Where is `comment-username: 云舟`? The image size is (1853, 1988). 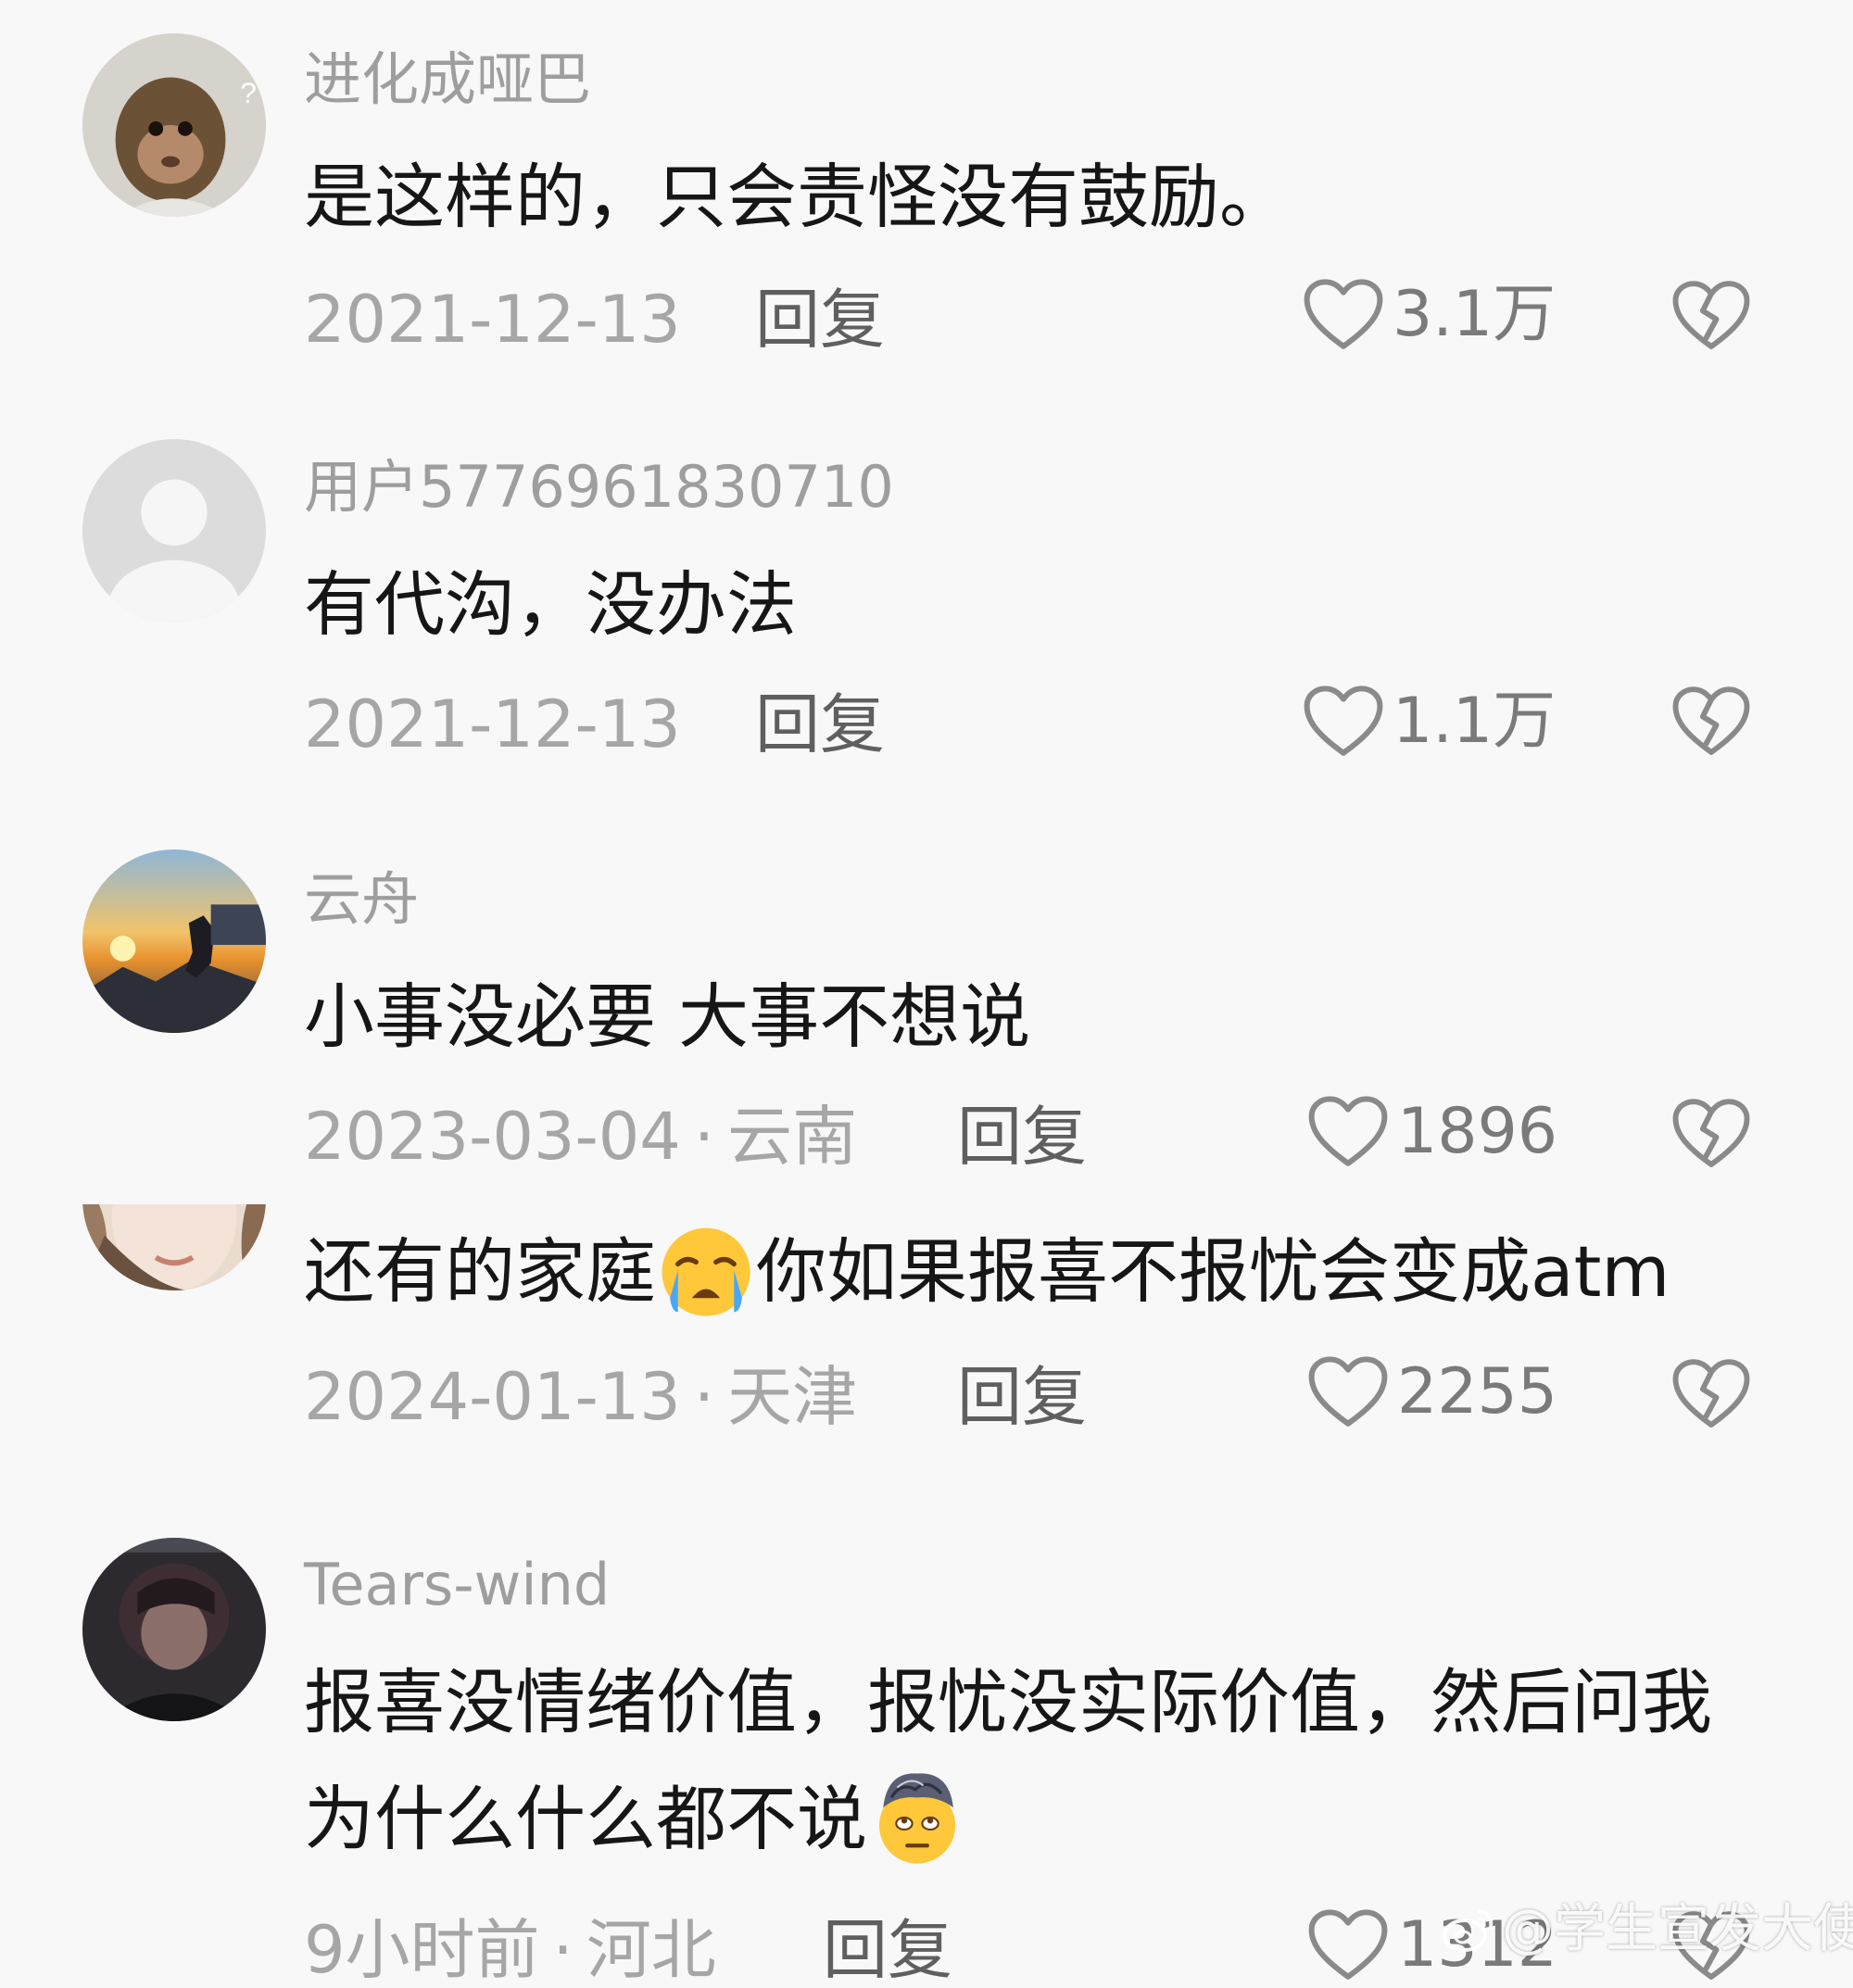
comment-username: 云舟 is located at coordinates (361, 899).